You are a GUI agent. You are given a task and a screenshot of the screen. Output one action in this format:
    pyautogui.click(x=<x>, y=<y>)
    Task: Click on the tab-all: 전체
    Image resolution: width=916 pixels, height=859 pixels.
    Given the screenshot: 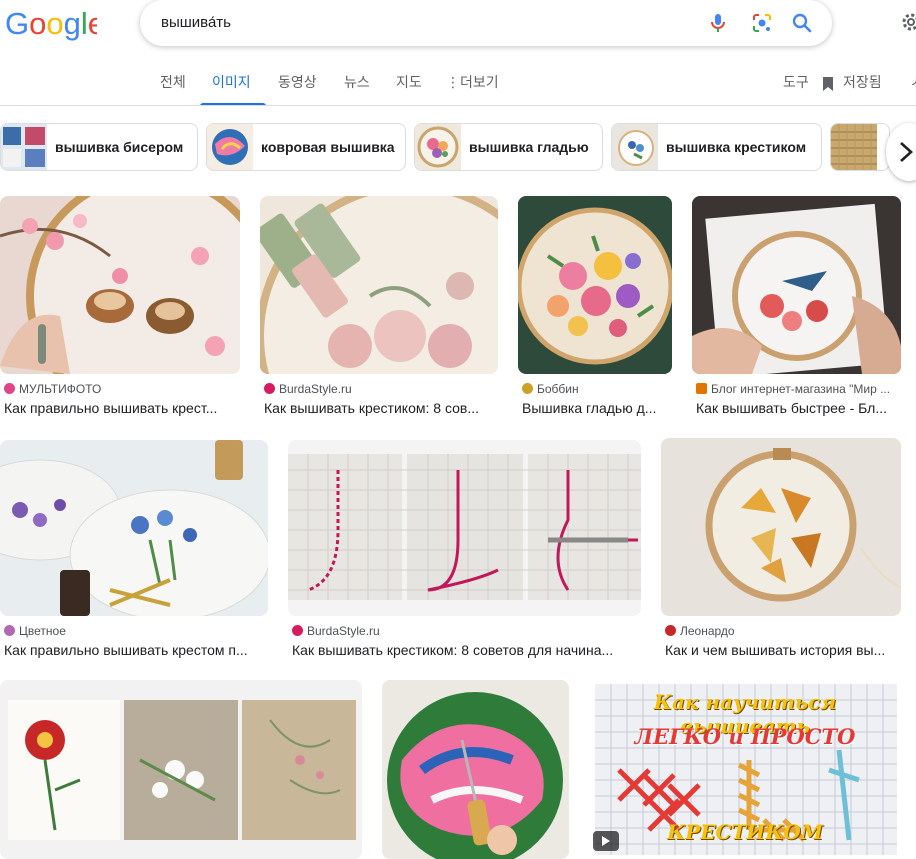 What is the action you would take?
    pyautogui.click(x=173, y=82)
    